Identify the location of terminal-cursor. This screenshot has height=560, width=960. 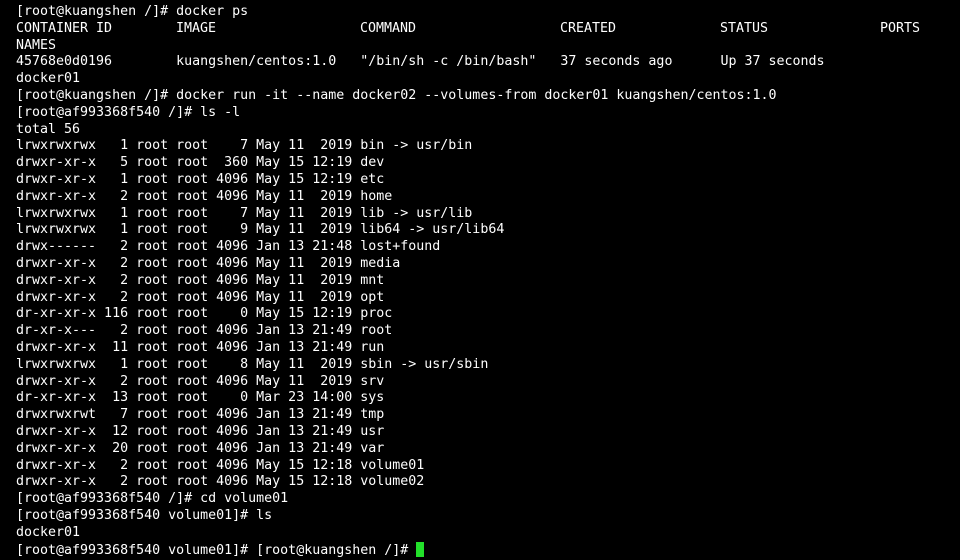
(420, 549).